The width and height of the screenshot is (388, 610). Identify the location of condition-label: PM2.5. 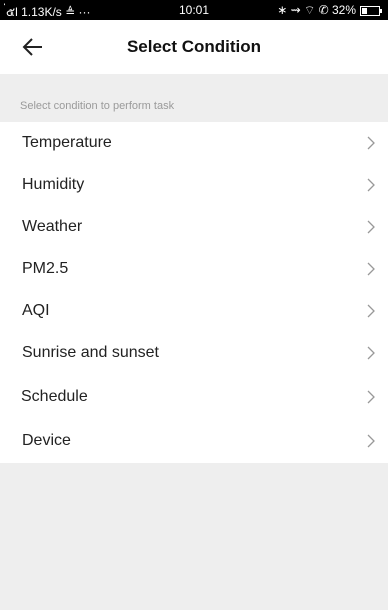
(45, 268).